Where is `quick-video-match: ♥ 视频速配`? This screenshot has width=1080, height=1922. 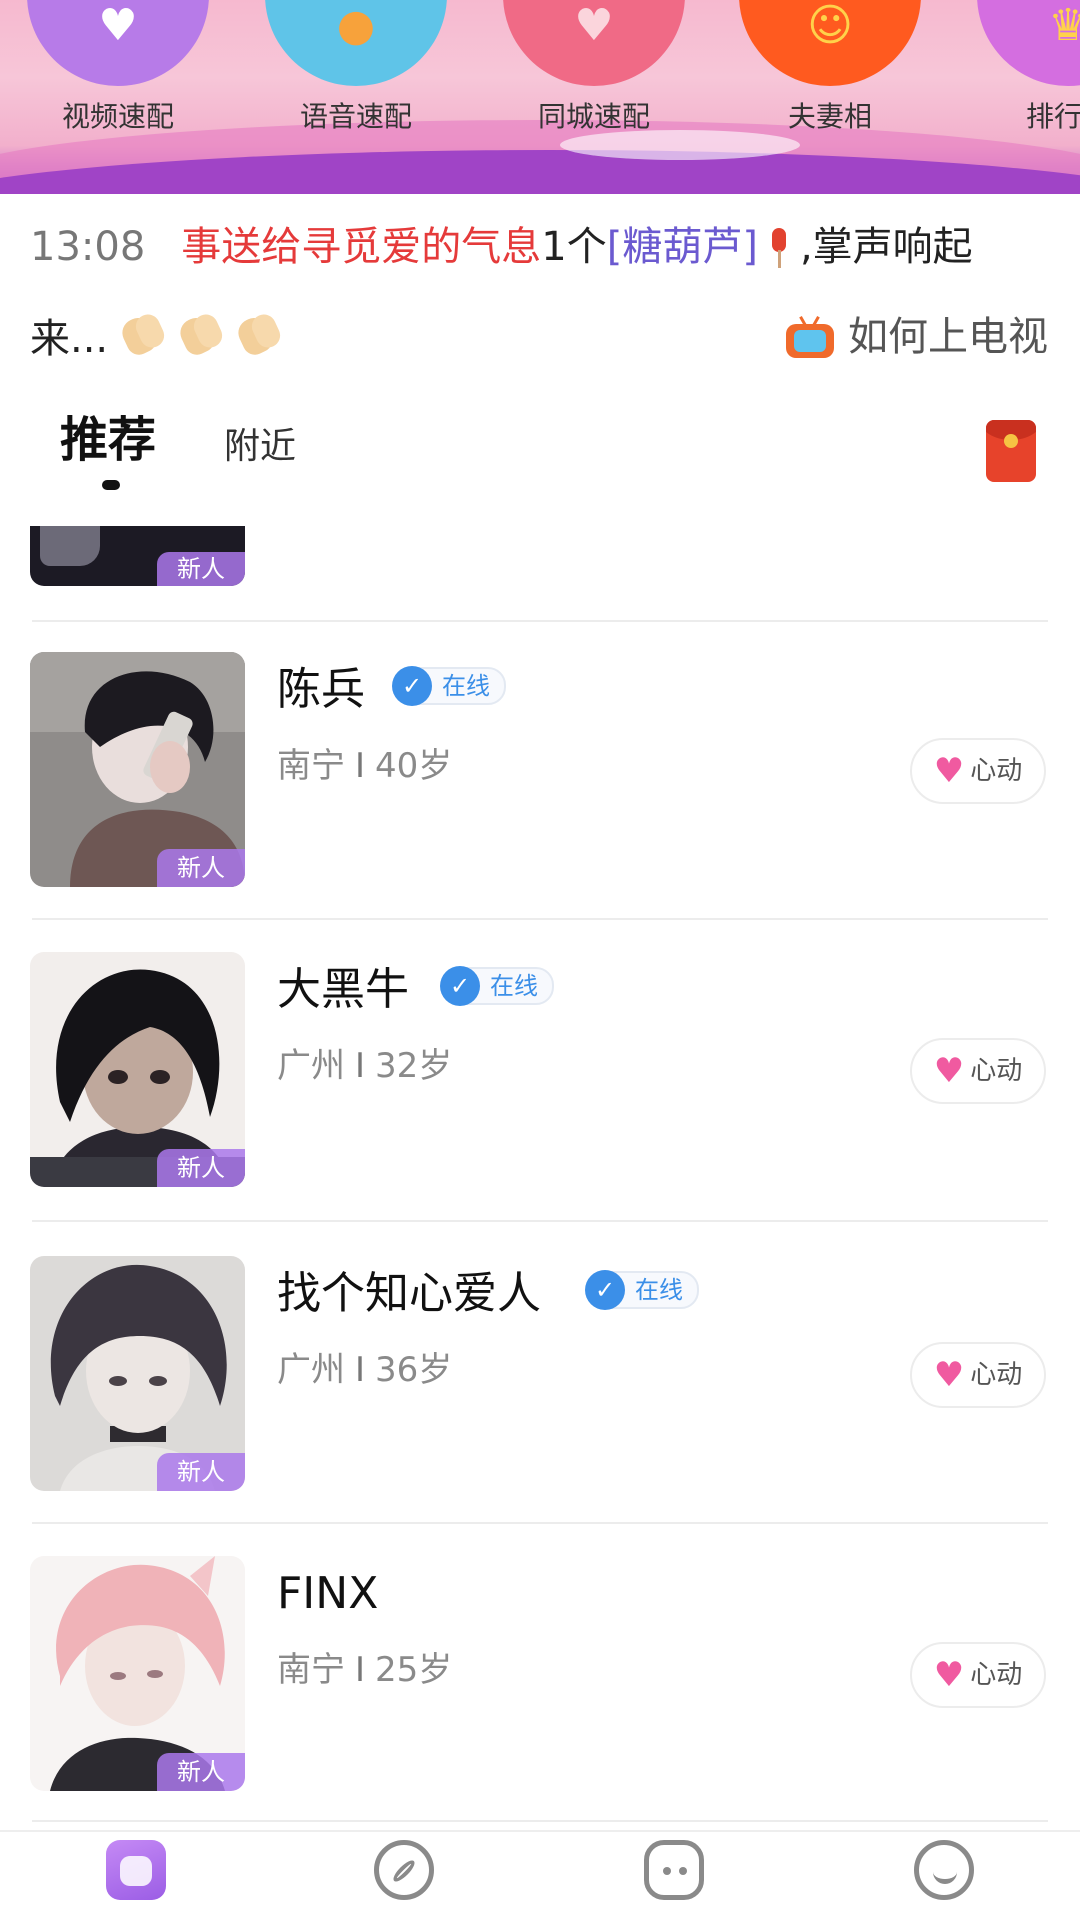
quick-video-match: ♥ 视频速配 is located at coordinates (118, 66).